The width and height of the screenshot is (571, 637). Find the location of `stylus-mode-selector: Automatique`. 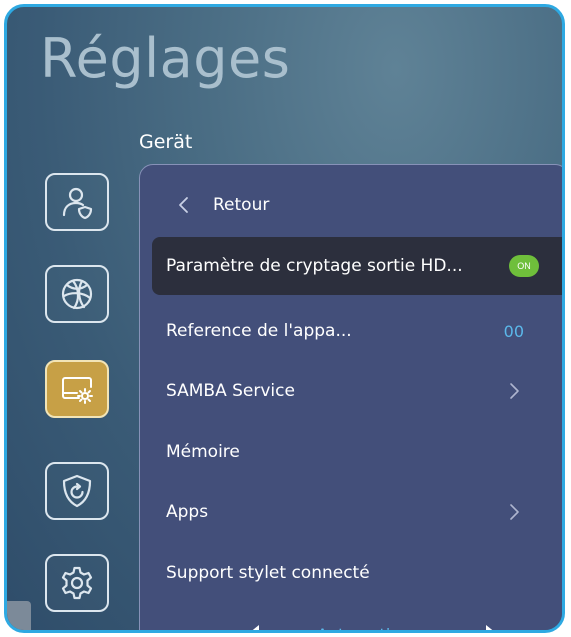

stylus-mode-selector: Automatique is located at coordinates (351, 626).